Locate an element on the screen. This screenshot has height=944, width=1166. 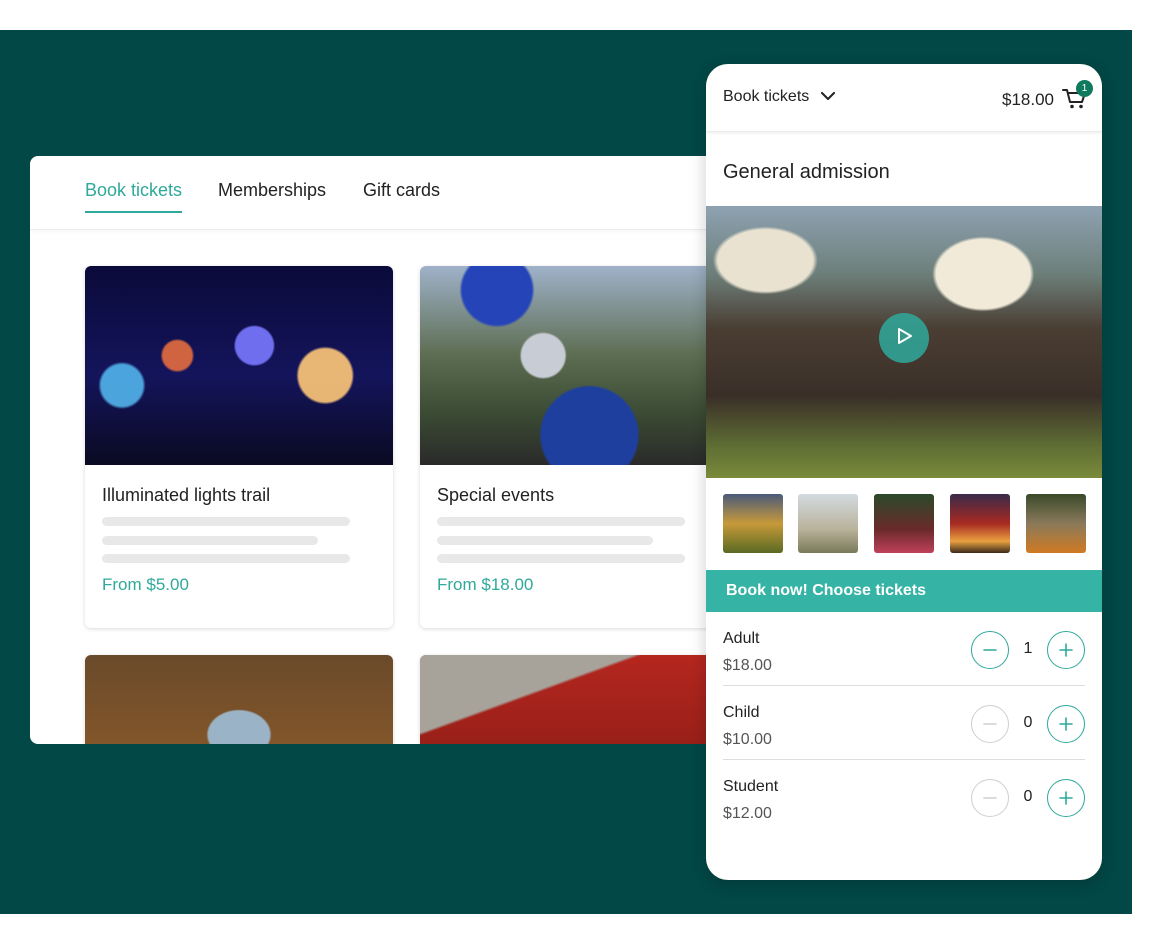
card-price: From $18.00 is located at coordinates (485, 584).